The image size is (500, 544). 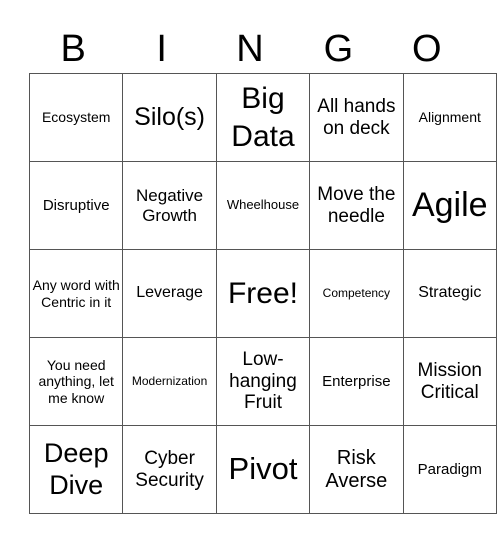 I want to click on header-letter-g: G, so click(x=338, y=49).